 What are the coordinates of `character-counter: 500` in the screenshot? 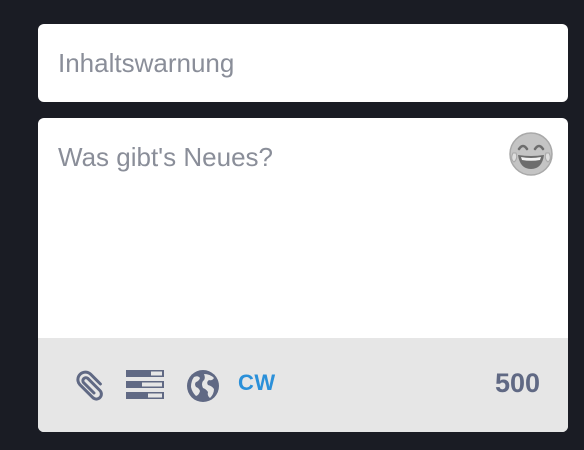 It's located at (517, 383).